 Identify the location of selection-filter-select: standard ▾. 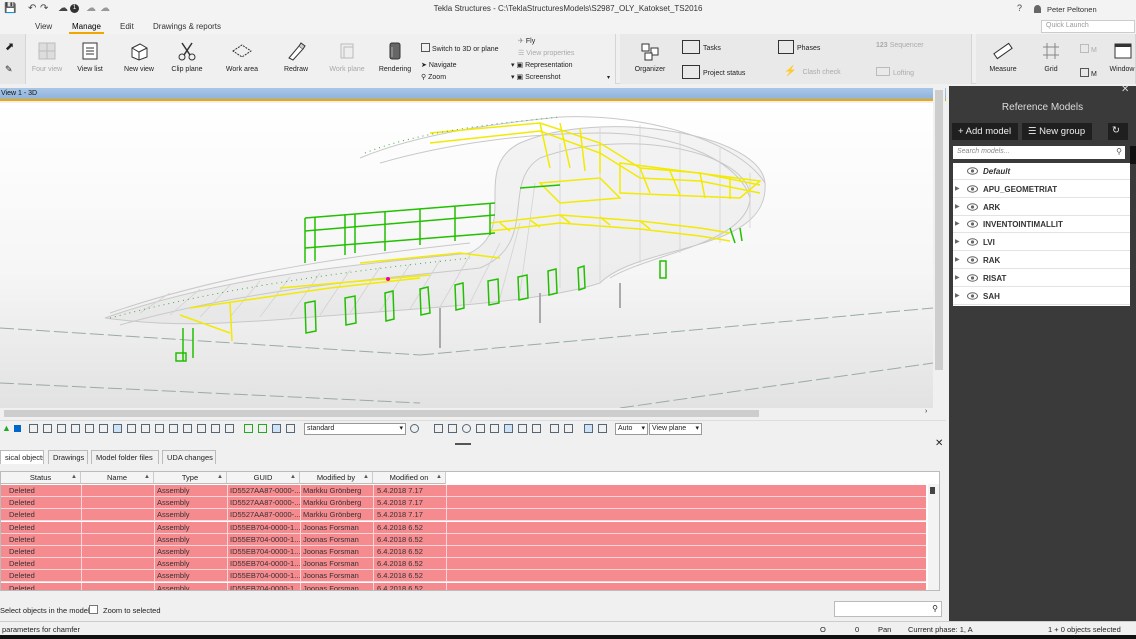
(355, 429).